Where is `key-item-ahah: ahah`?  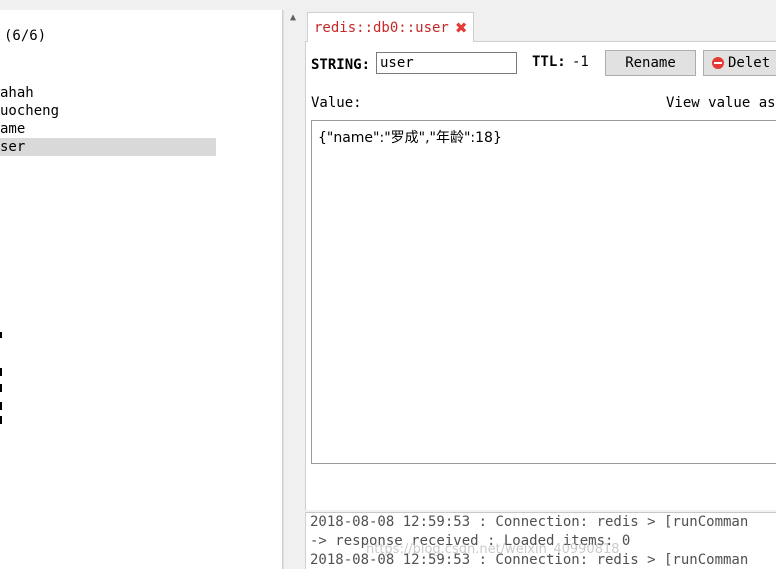
key-item-ahah: ahah is located at coordinates (108, 93).